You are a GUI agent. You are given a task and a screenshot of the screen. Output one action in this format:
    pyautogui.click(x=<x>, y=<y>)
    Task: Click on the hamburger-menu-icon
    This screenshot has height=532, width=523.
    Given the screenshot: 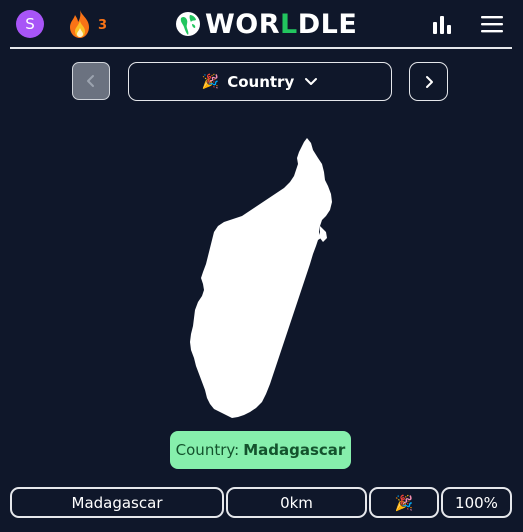 What is the action you would take?
    pyautogui.click(x=492, y=24)
    